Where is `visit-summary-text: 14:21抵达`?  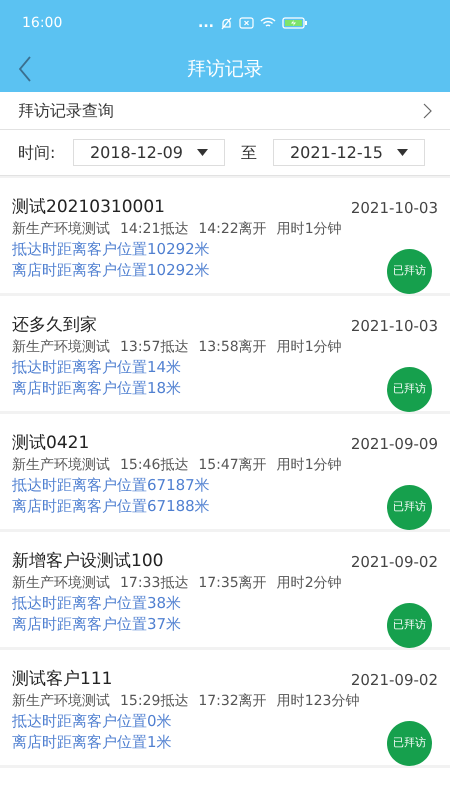
visit-summary-text: 14:21抵达 is located at coordinates (154, 229).